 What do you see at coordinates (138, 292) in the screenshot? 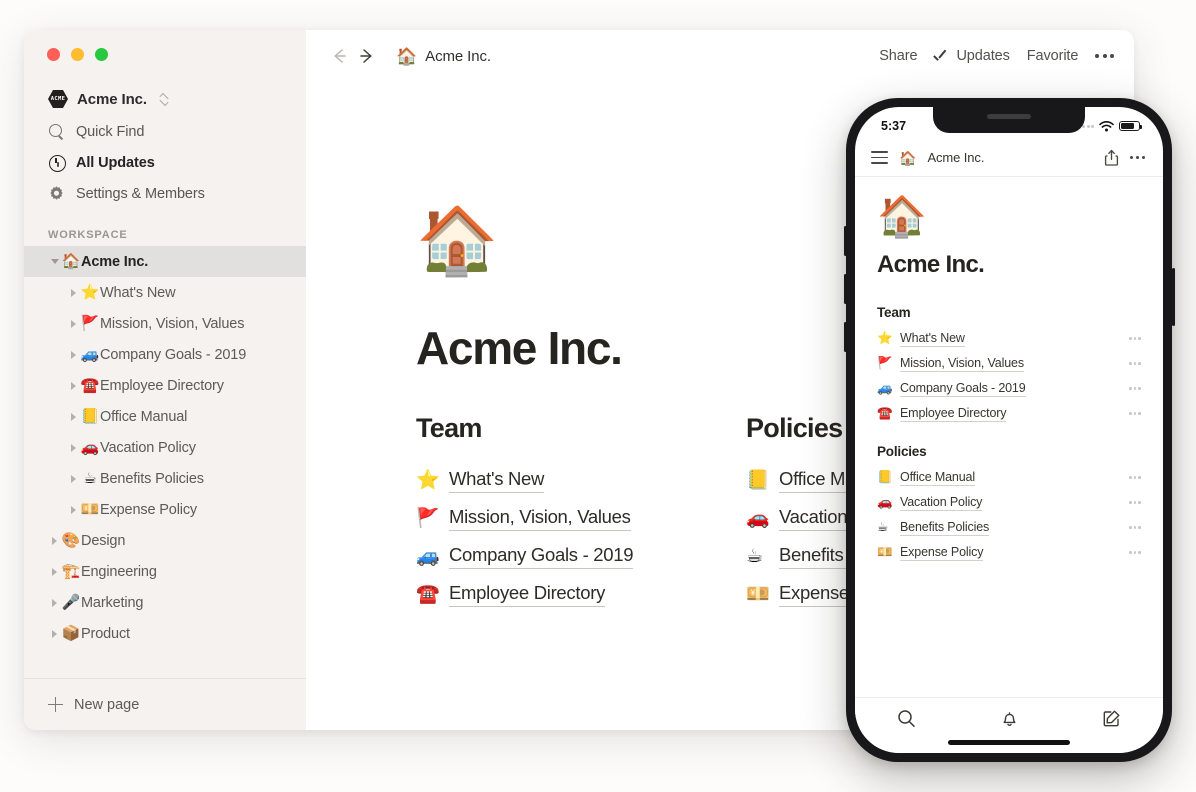
I see `tree-item-label: What's New` at bounding box center [138, 292].